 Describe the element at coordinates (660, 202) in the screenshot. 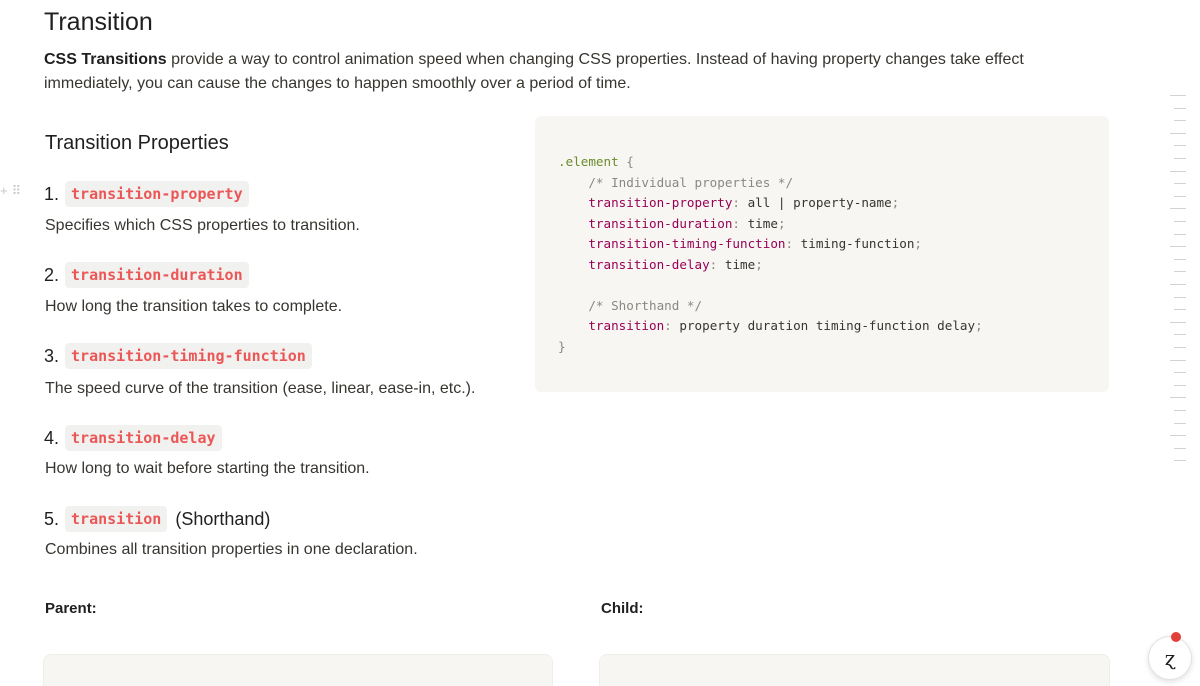

I see `css-property: transition-property` at that location.